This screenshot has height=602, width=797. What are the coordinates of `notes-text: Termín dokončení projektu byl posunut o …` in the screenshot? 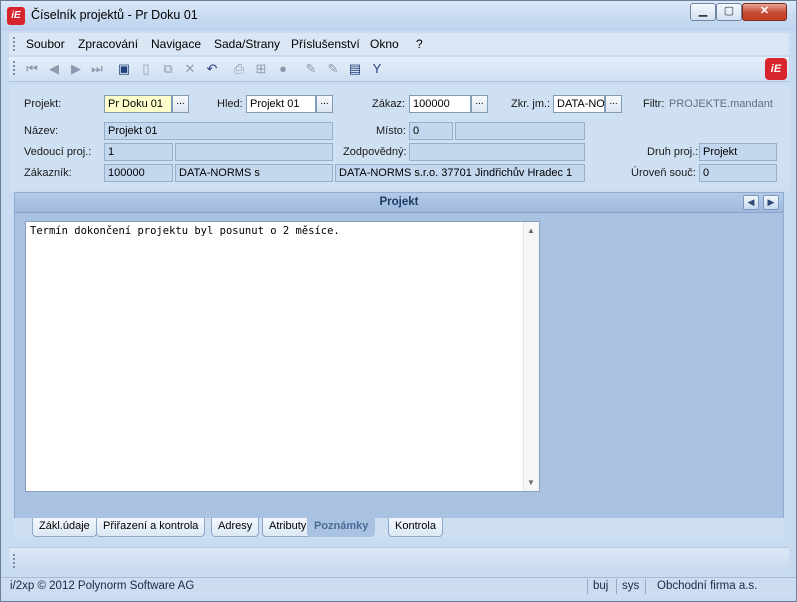 It's located at (185, 231).